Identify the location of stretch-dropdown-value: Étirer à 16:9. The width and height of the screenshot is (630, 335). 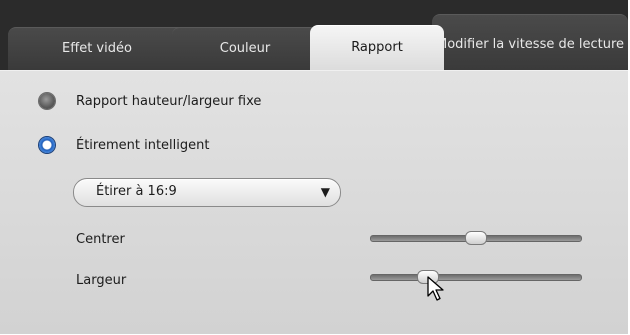
(136, 191).